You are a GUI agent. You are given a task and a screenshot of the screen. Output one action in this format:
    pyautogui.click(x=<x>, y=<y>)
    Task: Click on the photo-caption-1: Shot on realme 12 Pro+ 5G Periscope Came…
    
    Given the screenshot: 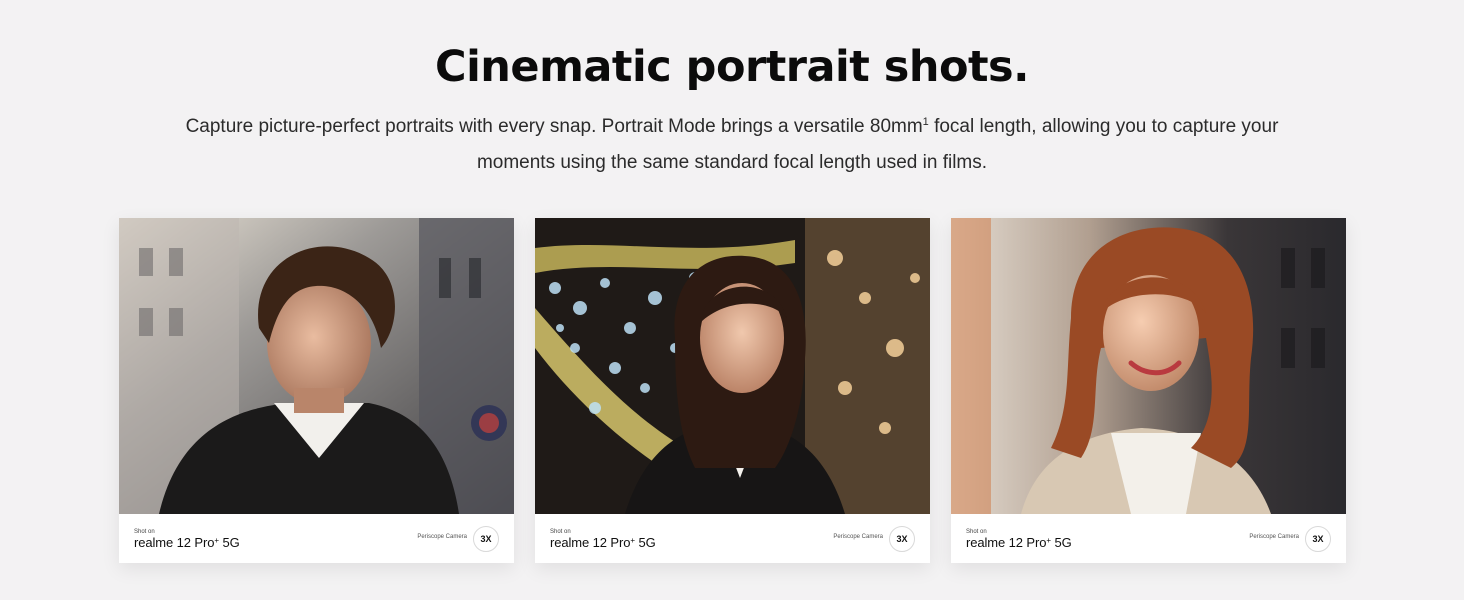 What is the action you would take?
    pyautogui.click(x=316, y=538)
    